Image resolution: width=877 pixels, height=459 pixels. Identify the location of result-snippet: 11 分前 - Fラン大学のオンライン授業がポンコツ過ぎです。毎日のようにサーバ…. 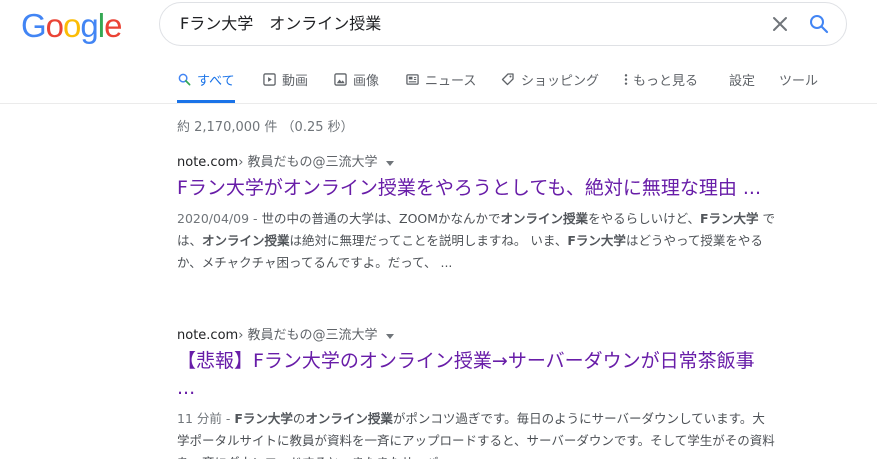
(477, 433).